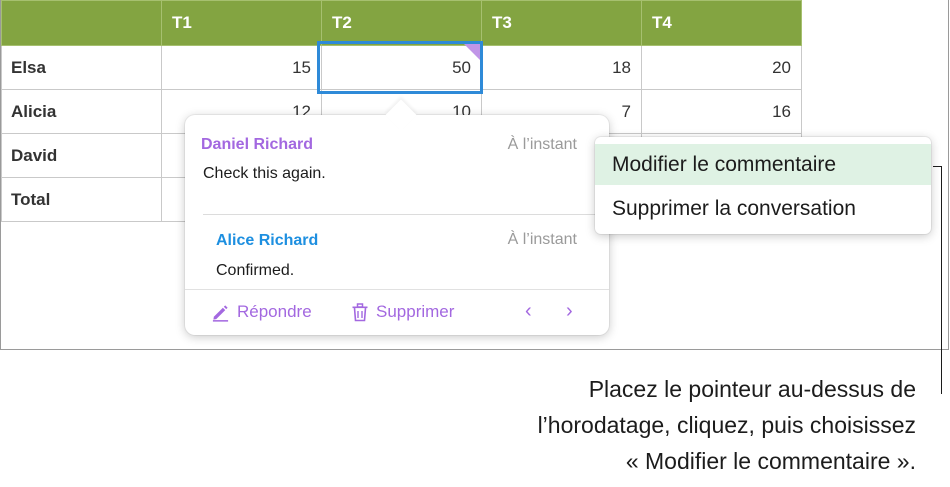 The width and height of the screenshot is (950, 487). Describe the element at coordinates (752, 389) in the screenshot. I see `callout-line: Placez le pointeur au-dessus de` at that location.